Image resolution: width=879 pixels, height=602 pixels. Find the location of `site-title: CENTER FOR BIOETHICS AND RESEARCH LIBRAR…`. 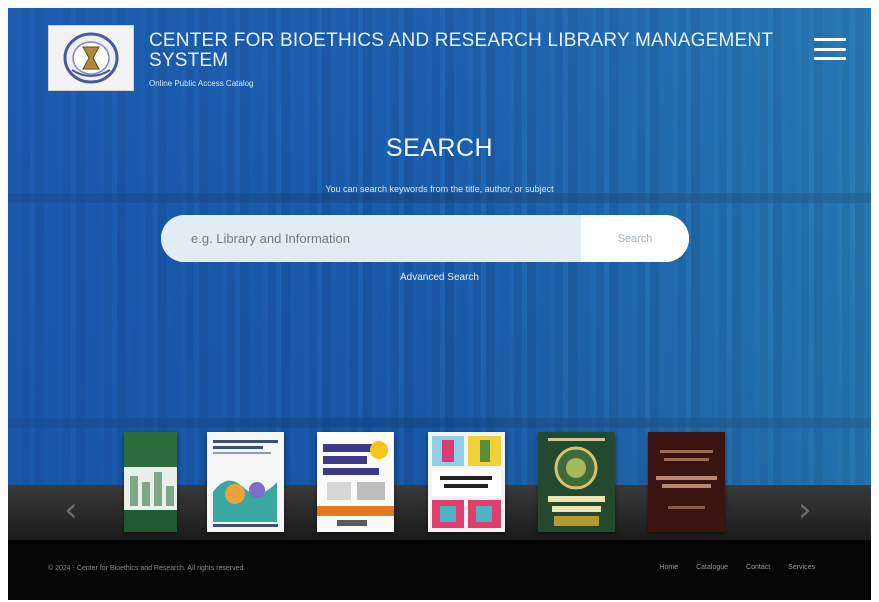

site-title: CENTER FOR BIOETHICS AND RESEARCH LIBRAR… is located at coordinates (461, 50).